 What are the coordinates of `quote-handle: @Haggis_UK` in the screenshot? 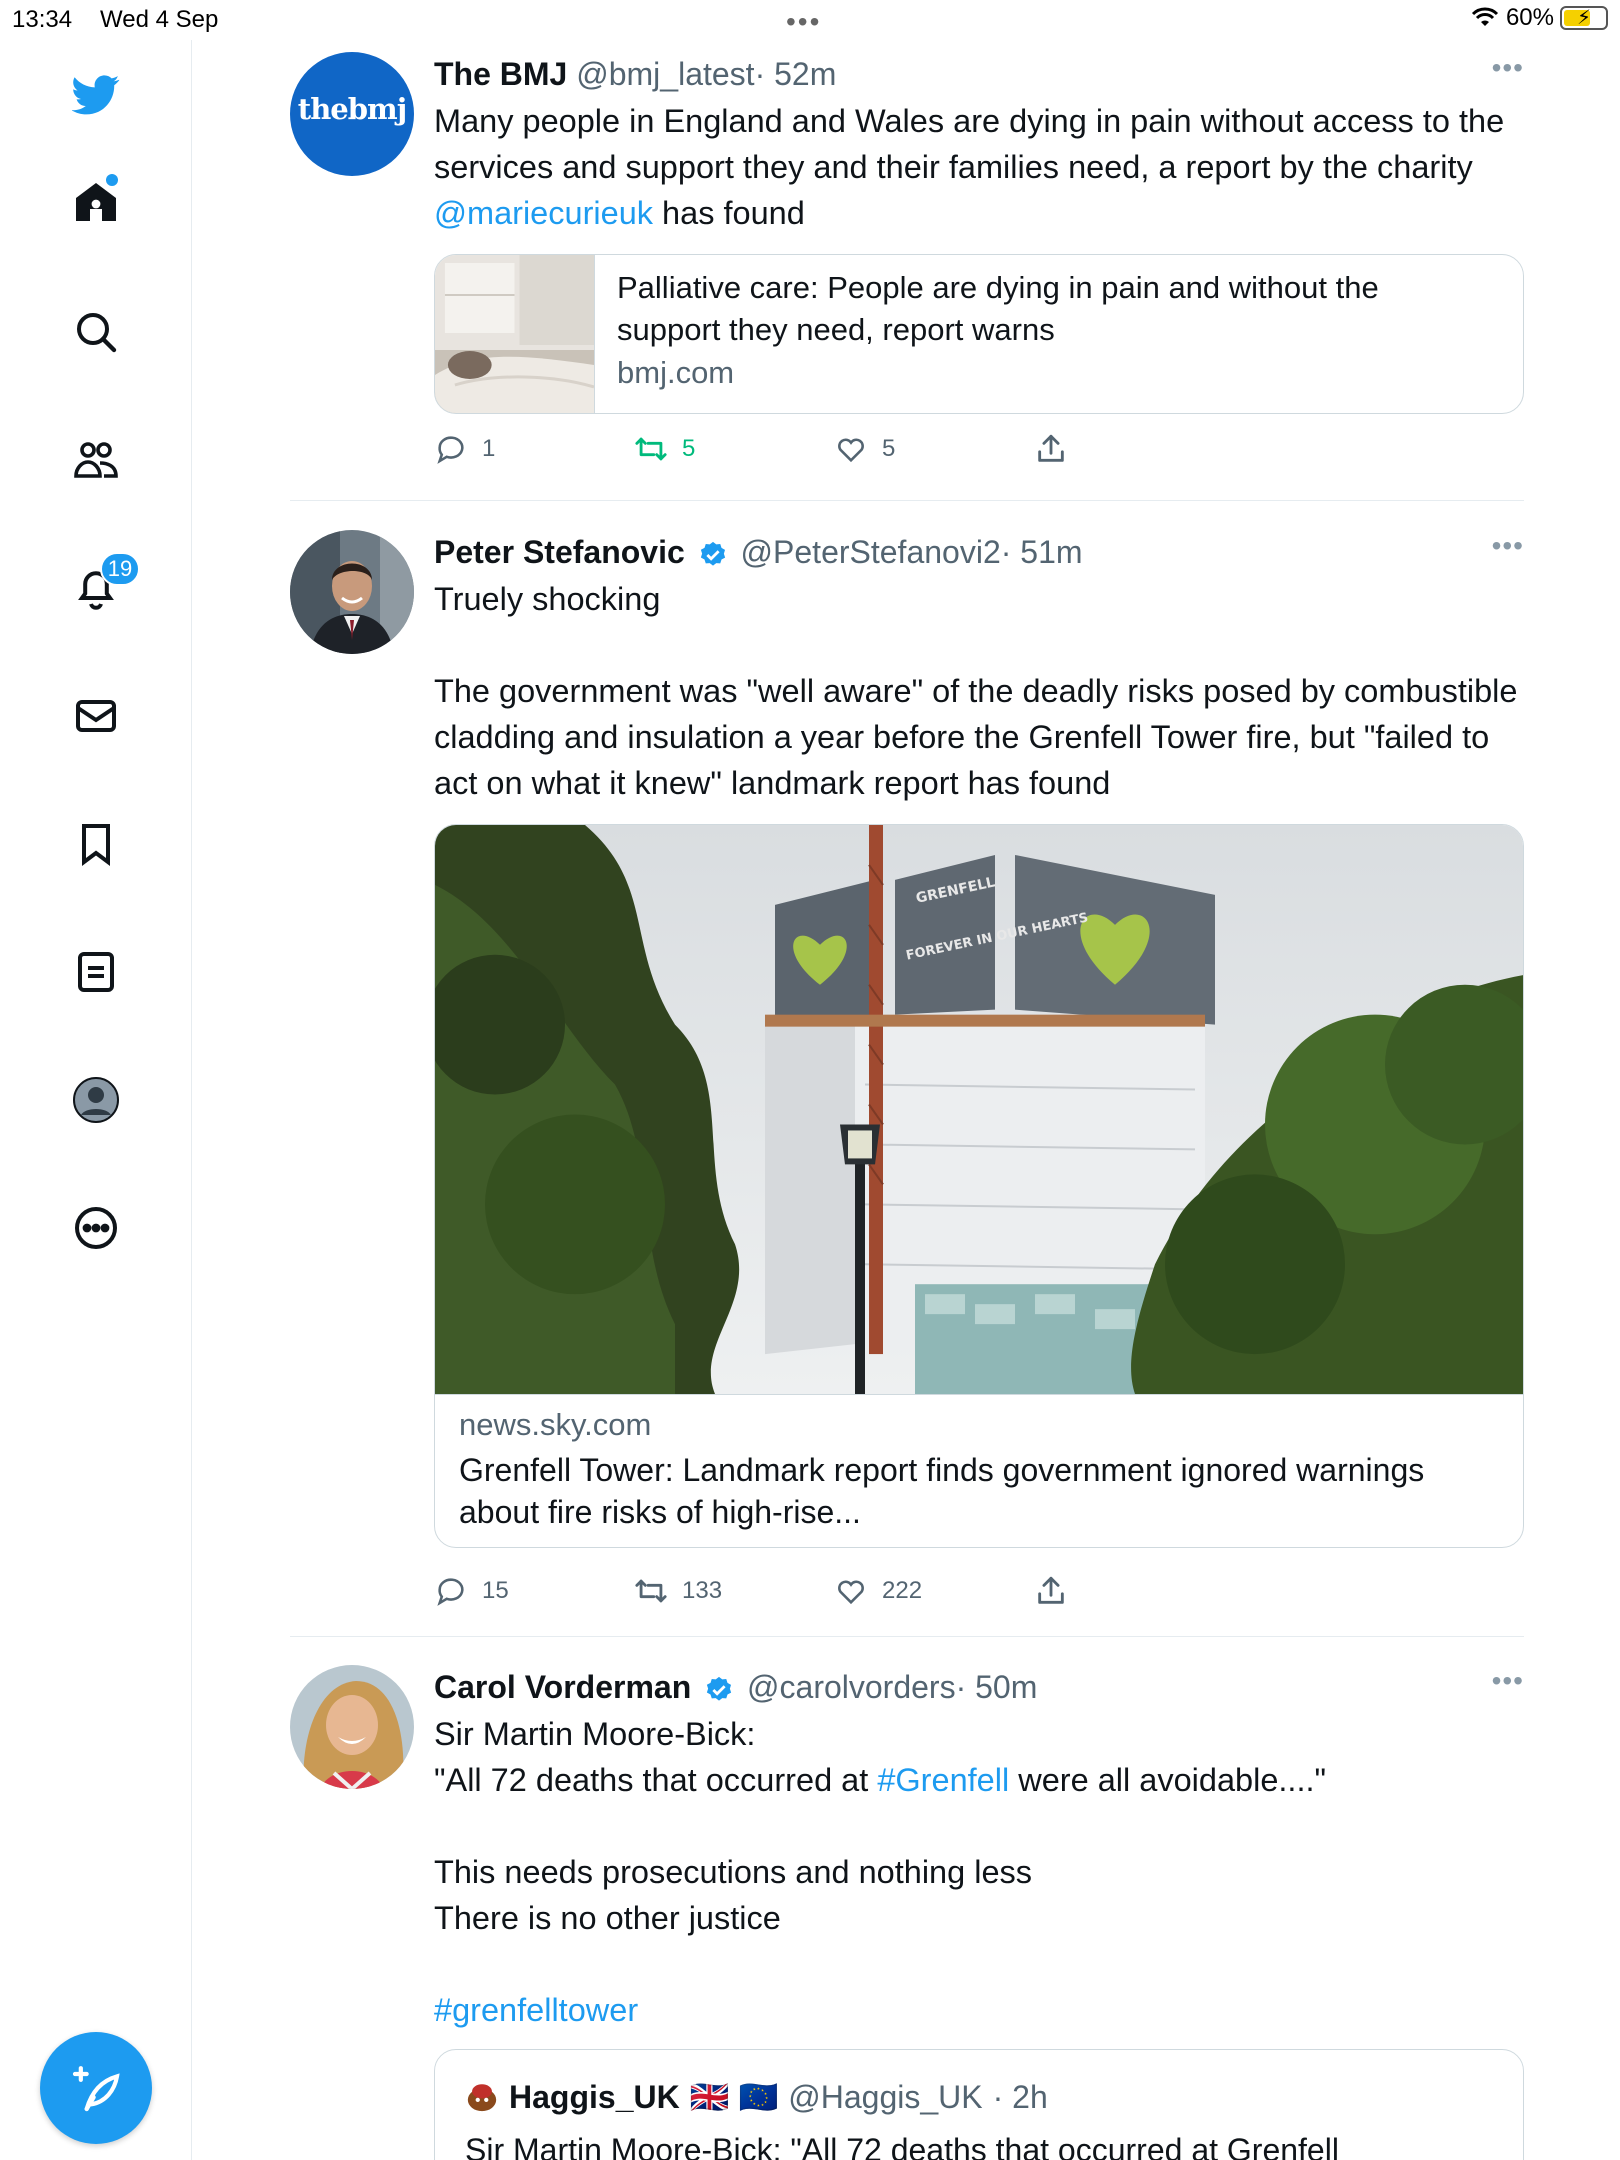 It's located at (885, 2097).